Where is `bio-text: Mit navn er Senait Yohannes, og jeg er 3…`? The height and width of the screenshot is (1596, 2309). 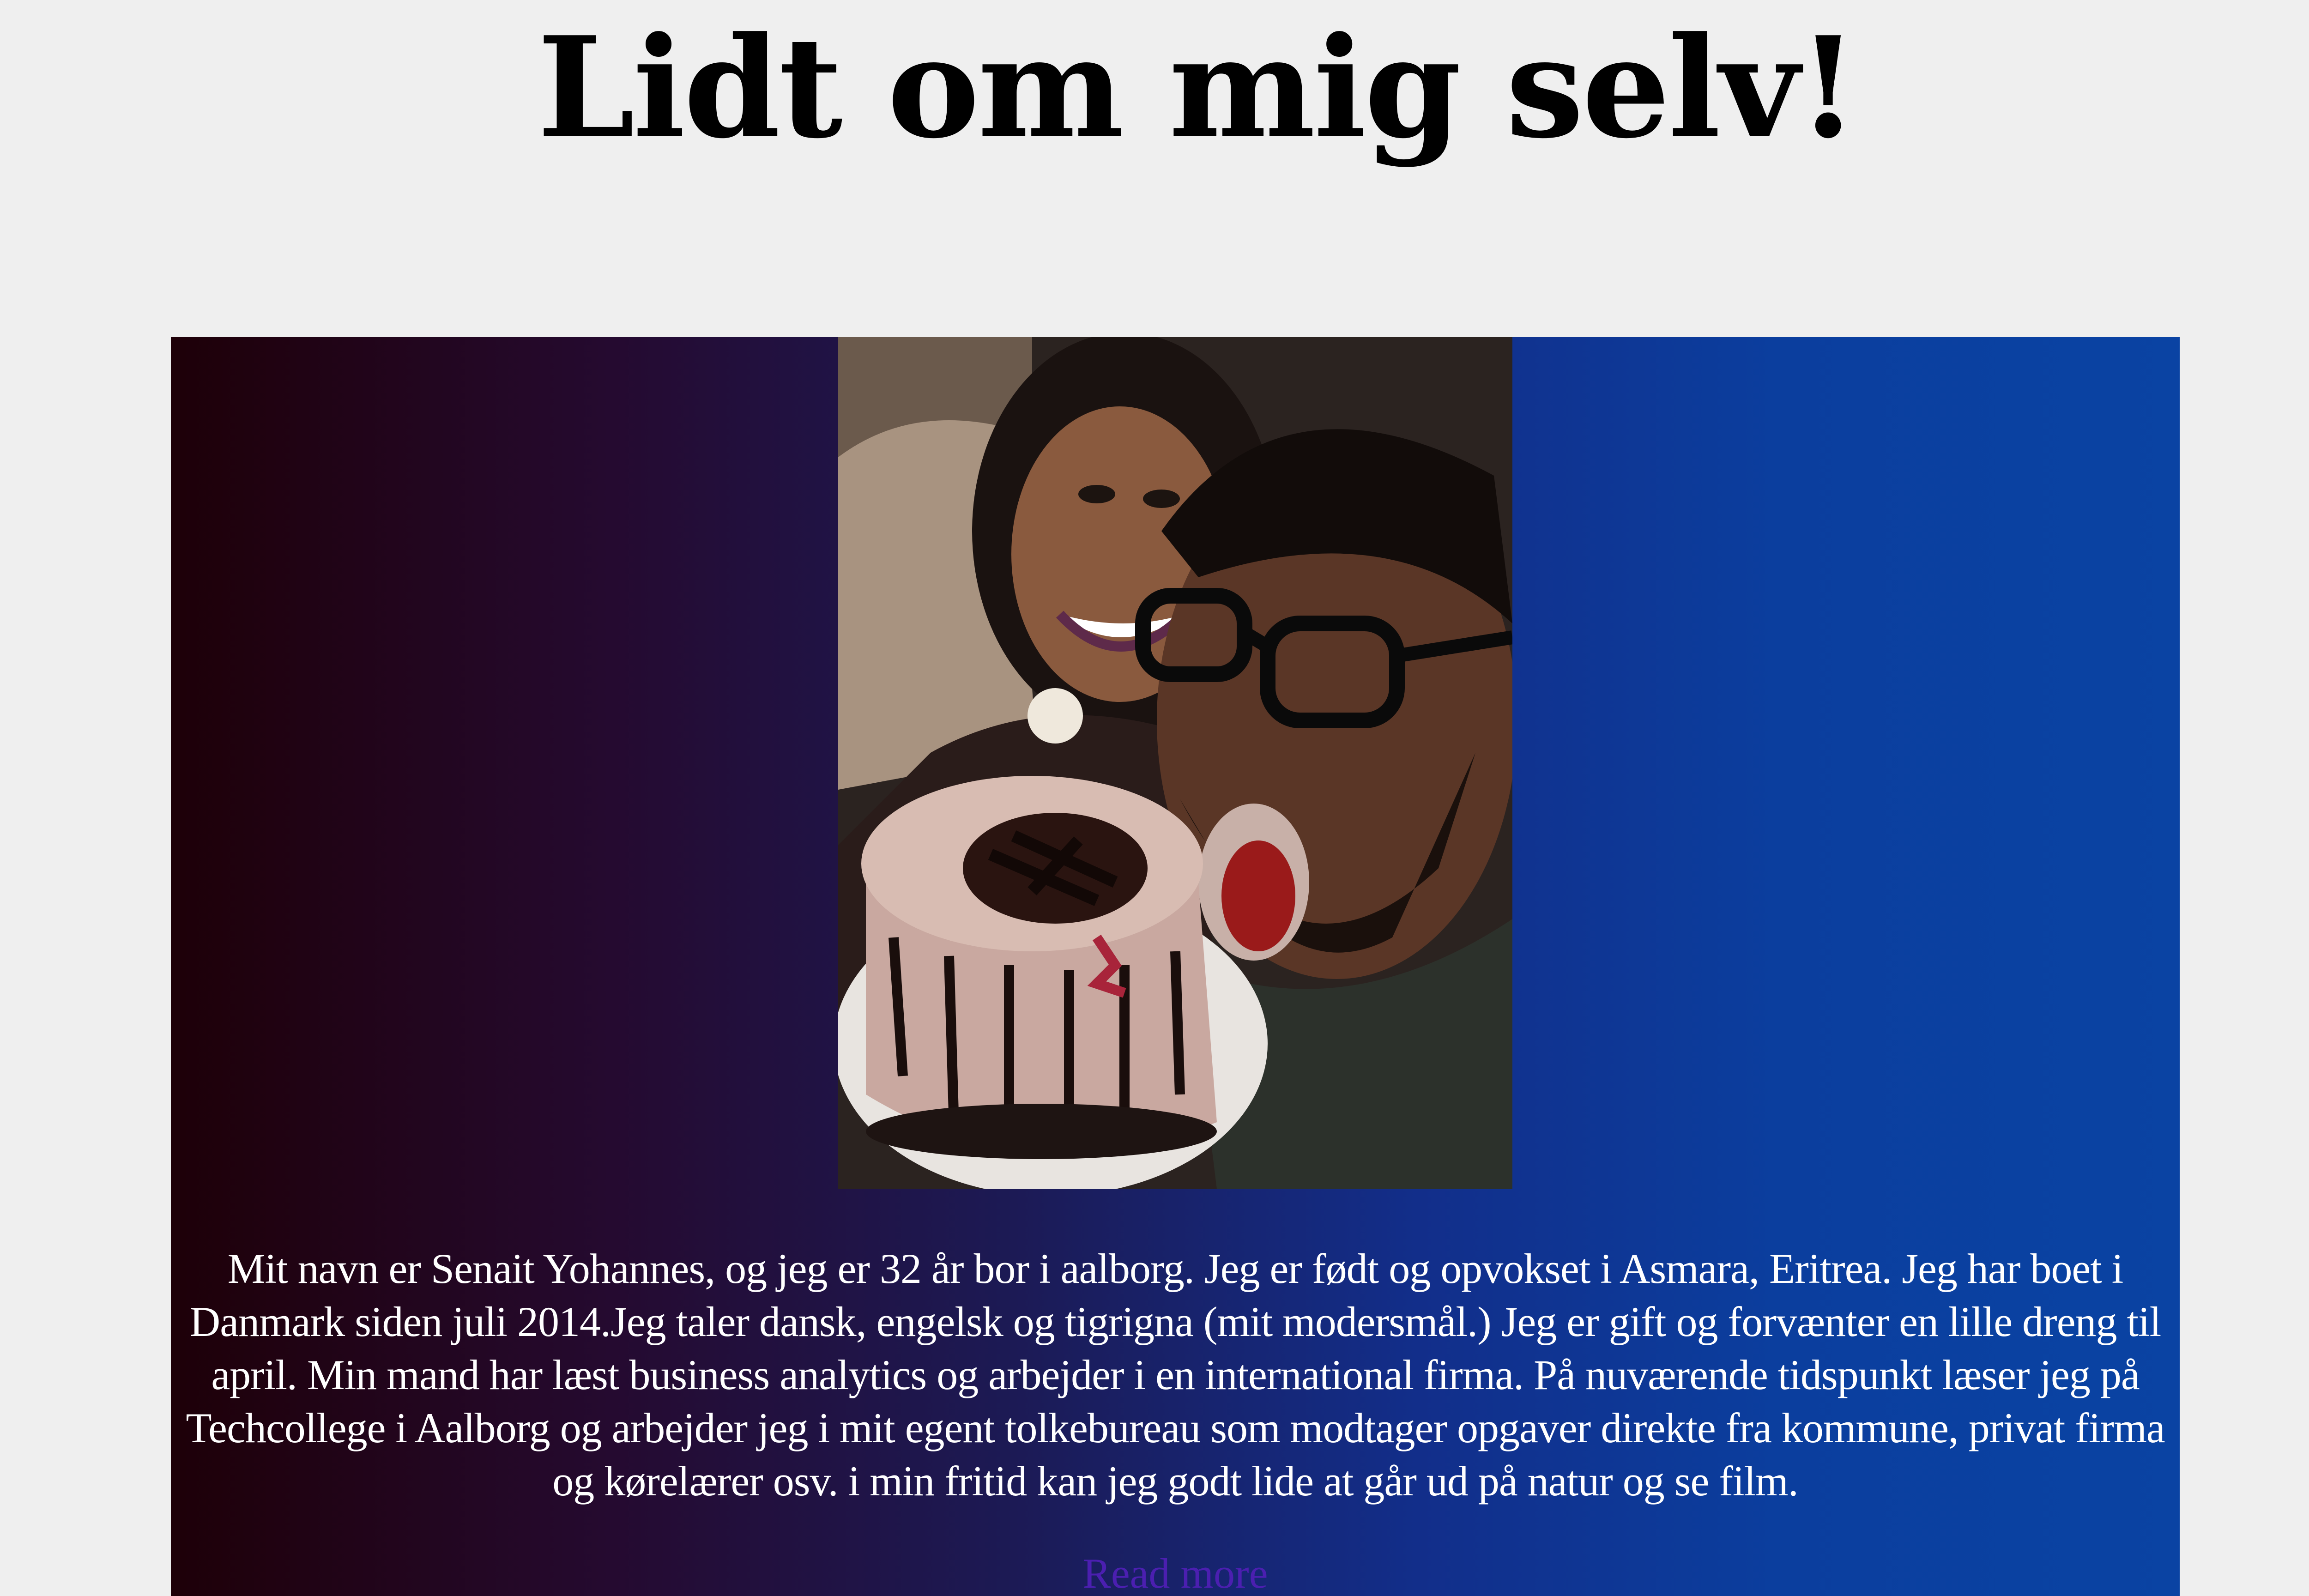
bio-text: Mit navn er Senait Yohannes, og jeg er 3… is located at coordinates (1175, 1375).